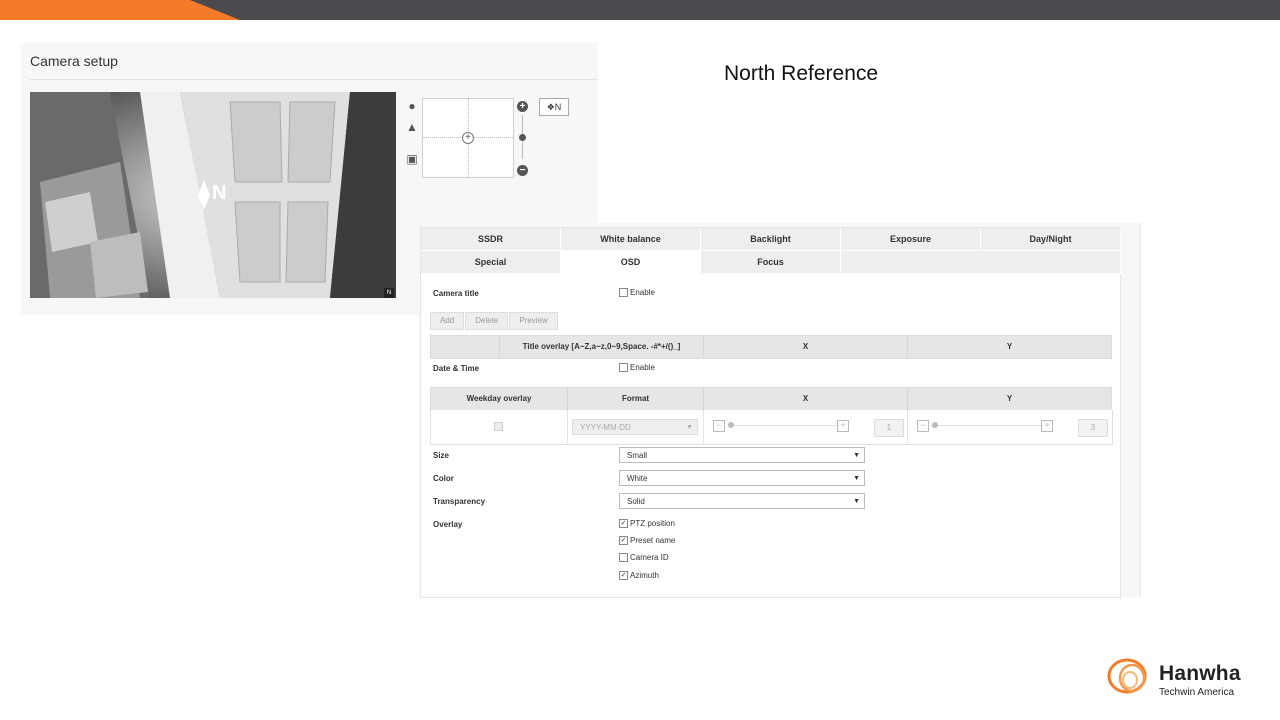 The width and height of the screenshot is (1280, 720). What do you see at coordinates (459, 501) in the screenshot?
I see `transparency-label: Transparency` at bounding box center [459, 501].